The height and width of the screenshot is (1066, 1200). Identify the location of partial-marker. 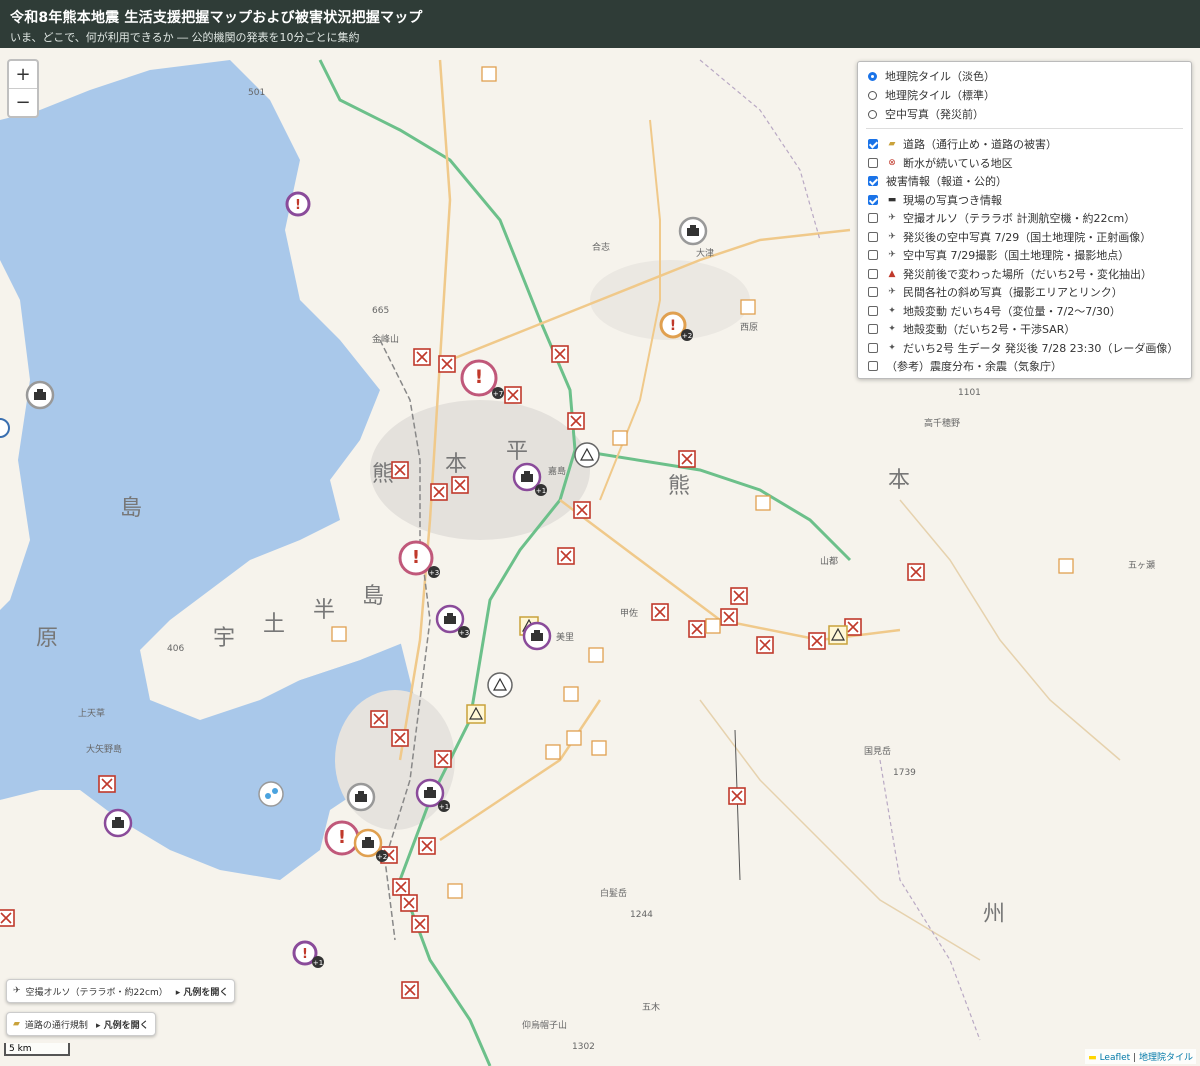
(5, 428).